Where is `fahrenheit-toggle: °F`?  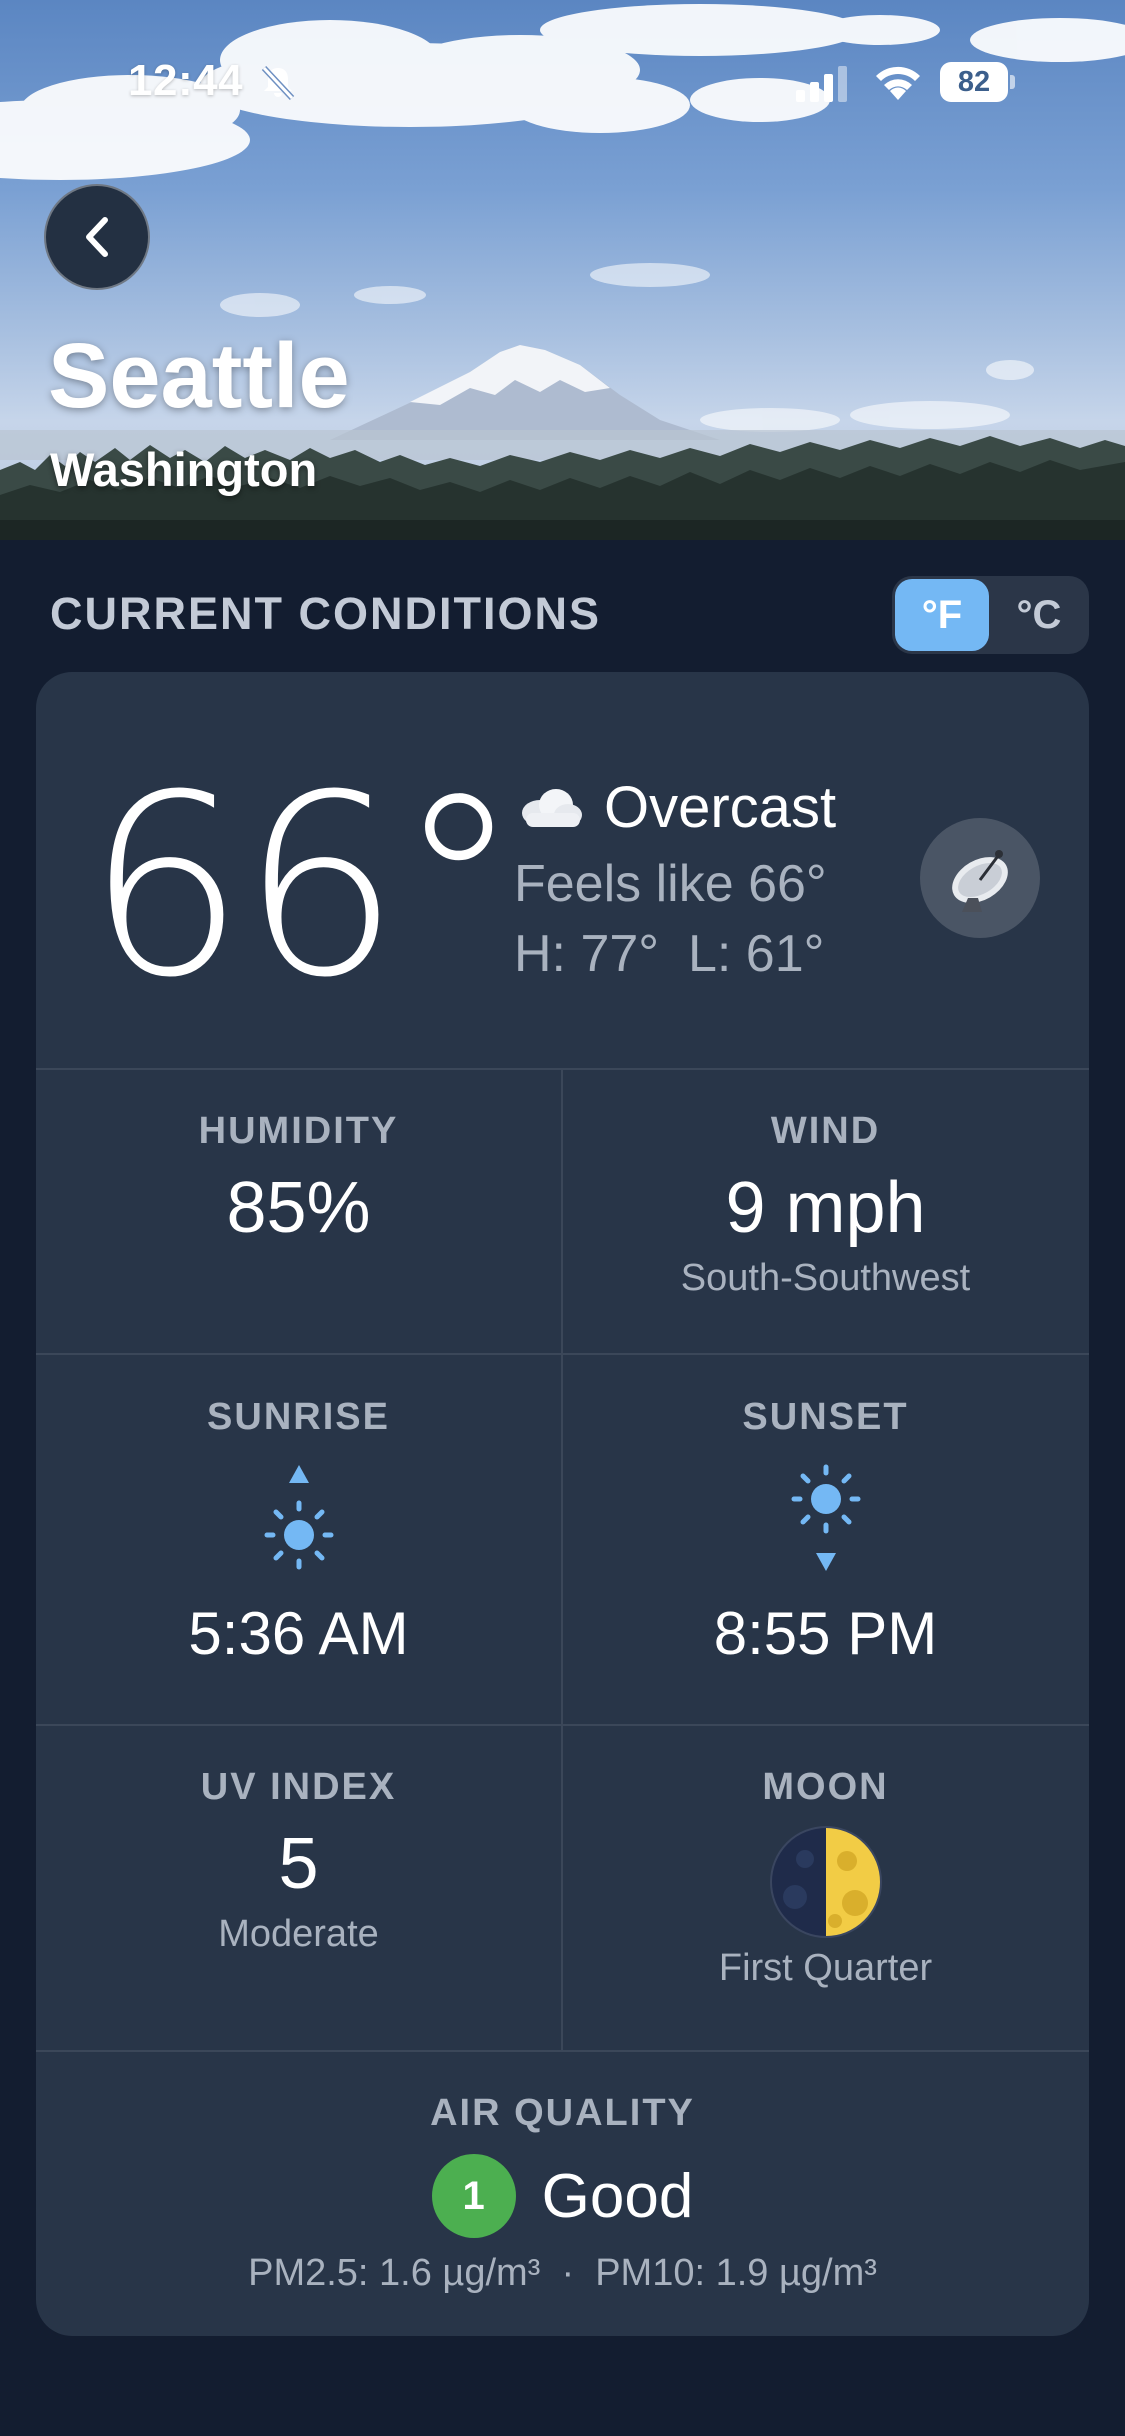 fahrenheit-toggle: °F is located at coordinates (942, 615).